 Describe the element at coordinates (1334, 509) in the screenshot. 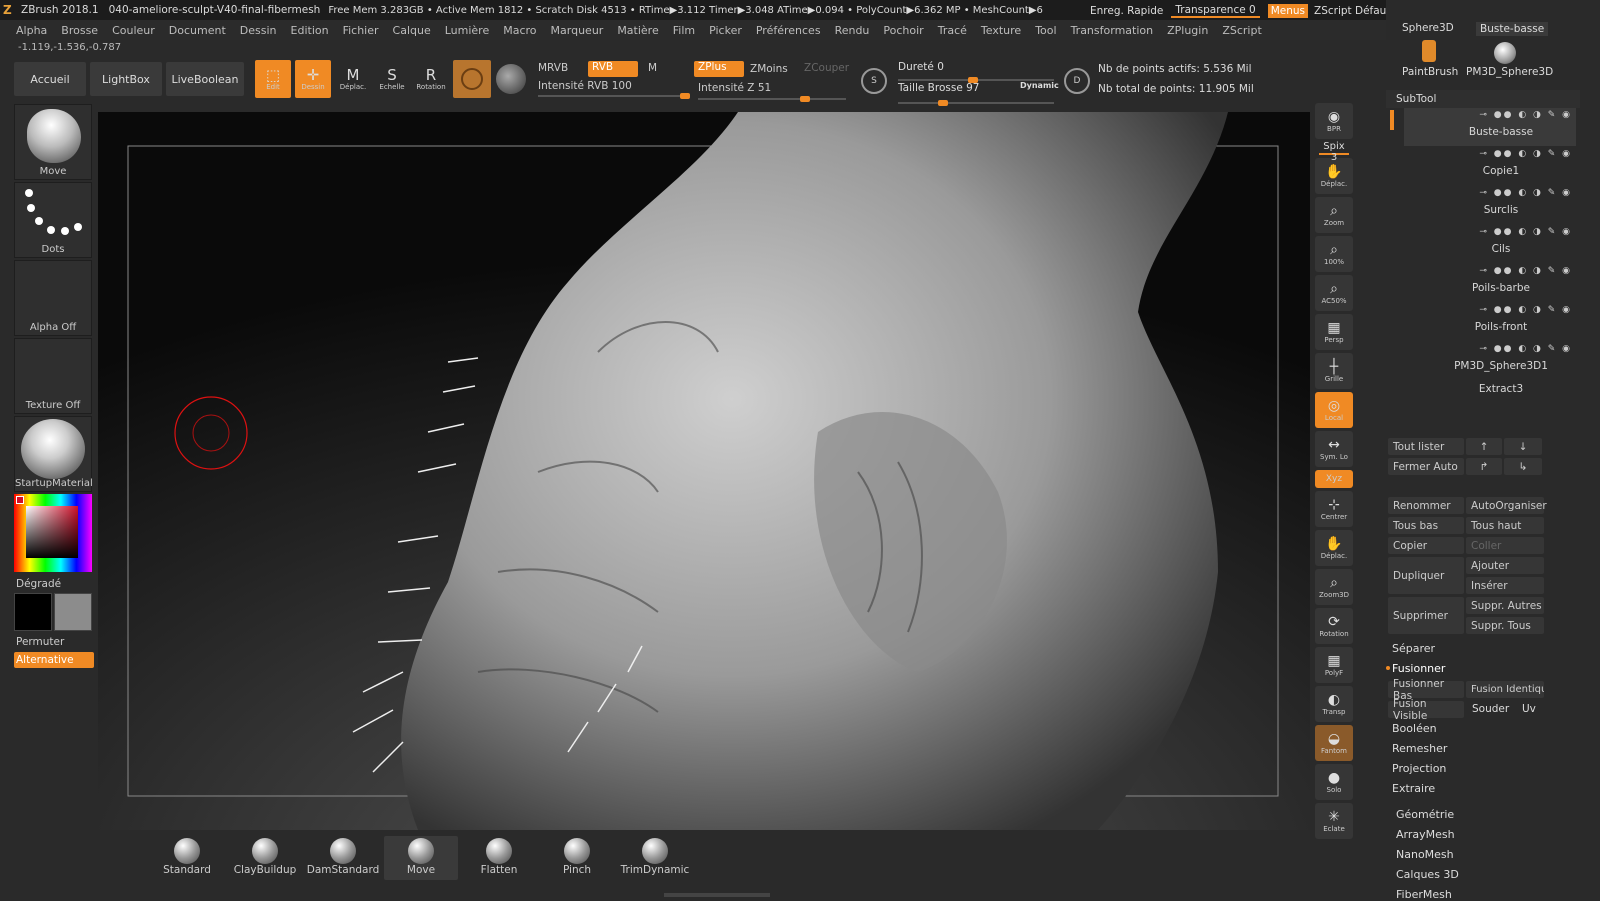

I see `dock-centrer-button: ⊹ Centrer` at that location.